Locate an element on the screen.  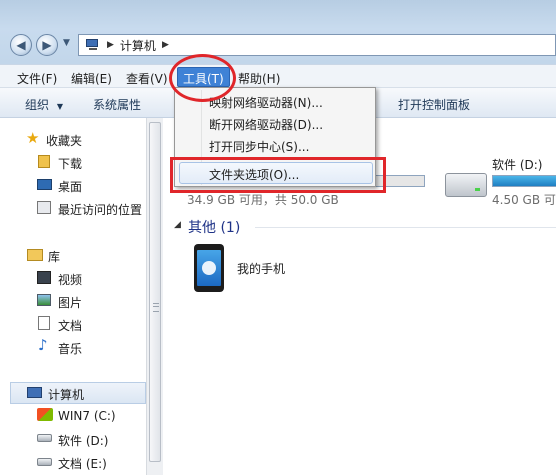
nav-documents: 文档 is located at coordinates (70, 325).